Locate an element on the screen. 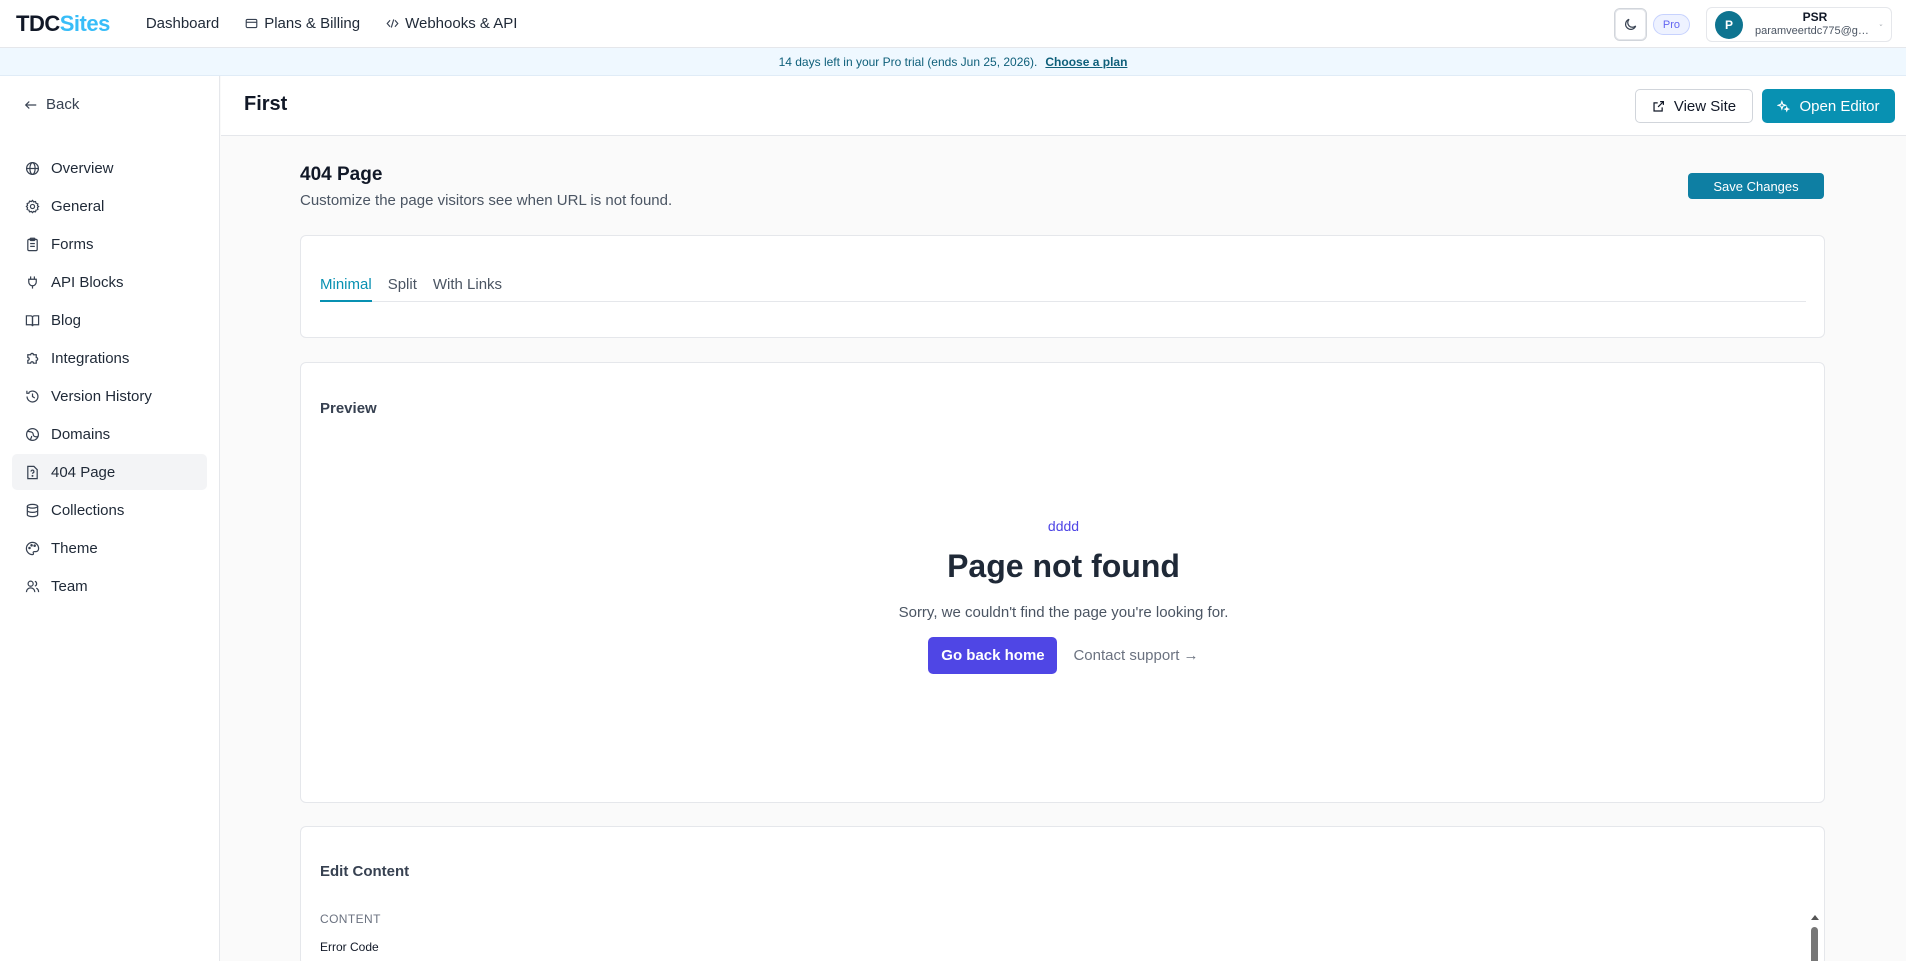  contact-support-link: Contact support → is located at coordinates (1135, 655).